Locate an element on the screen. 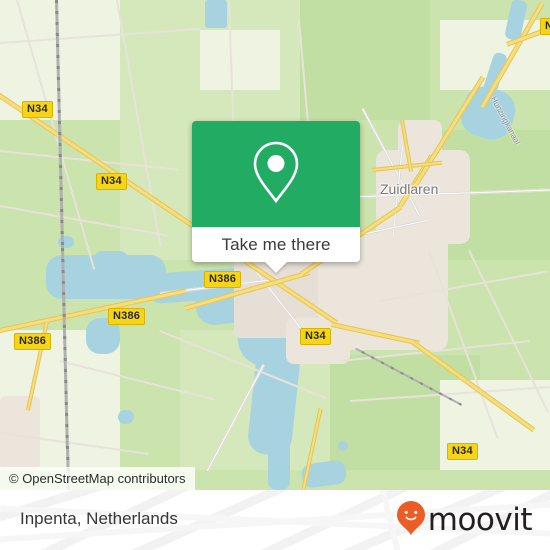 This screenshot has width=550, height=550. map-pin-icon is located at coordinates (276, 174).